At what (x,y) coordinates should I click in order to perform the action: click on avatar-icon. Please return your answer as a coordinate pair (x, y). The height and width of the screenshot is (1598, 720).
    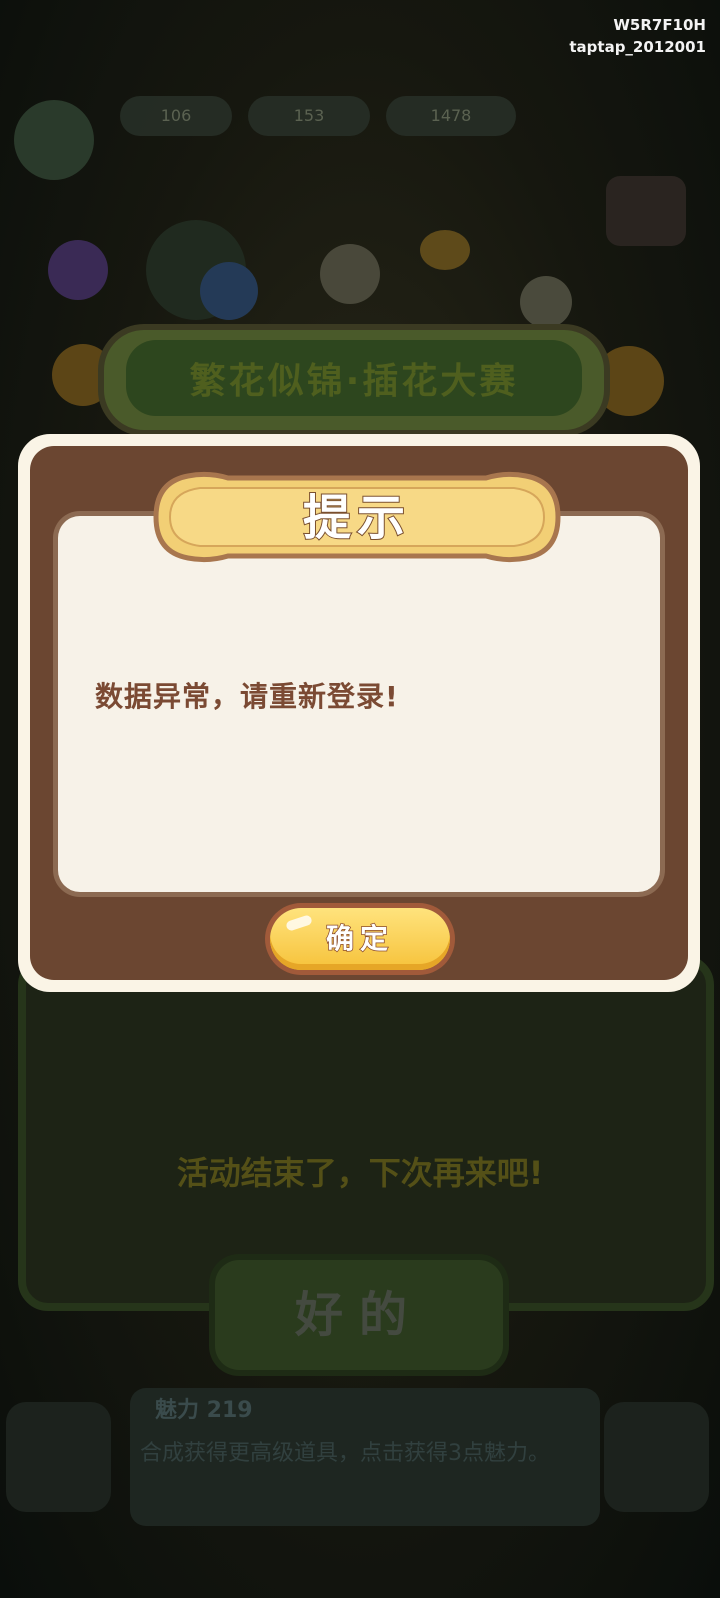
    Looking at the image, I should click on (54, 140).